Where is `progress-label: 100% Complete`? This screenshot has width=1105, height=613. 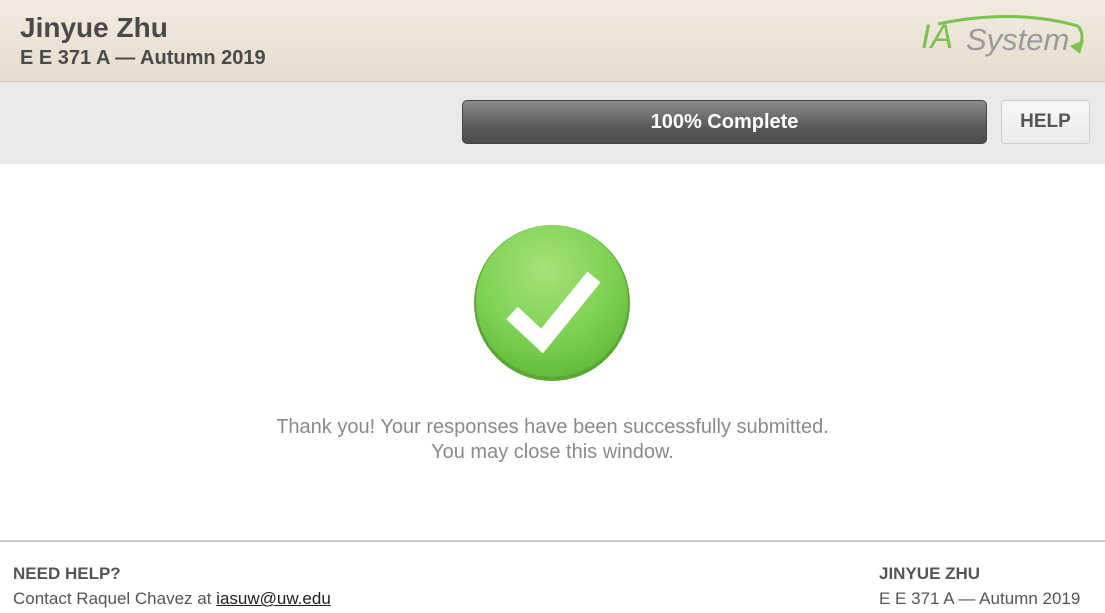
progress-label: 100% Complete is located at coordinates (724, 121).